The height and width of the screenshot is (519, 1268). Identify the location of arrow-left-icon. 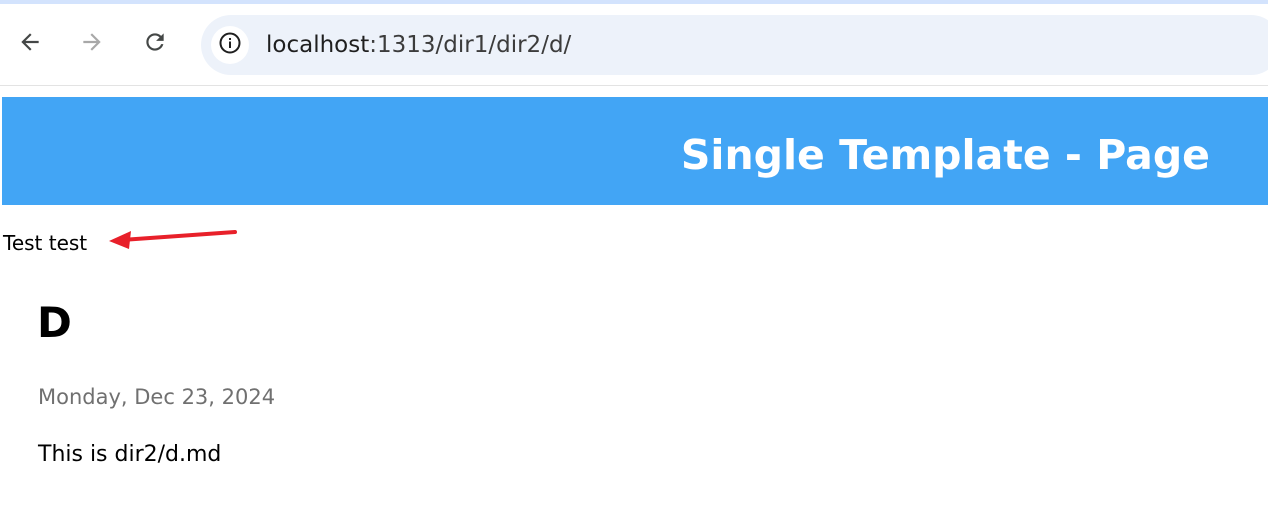
(30, 42).